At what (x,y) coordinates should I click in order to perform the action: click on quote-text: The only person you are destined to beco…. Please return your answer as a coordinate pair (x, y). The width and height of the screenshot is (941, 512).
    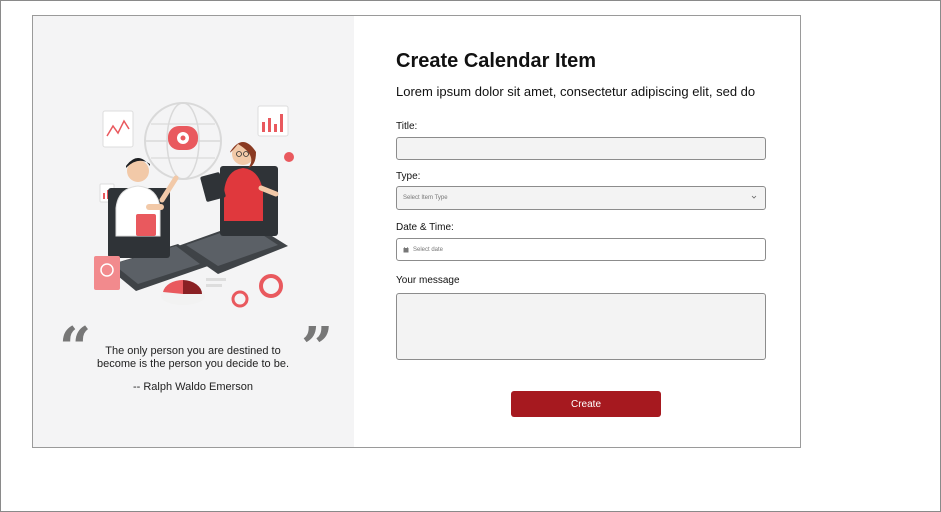
    Looking at the image, I should click on (192, 357).